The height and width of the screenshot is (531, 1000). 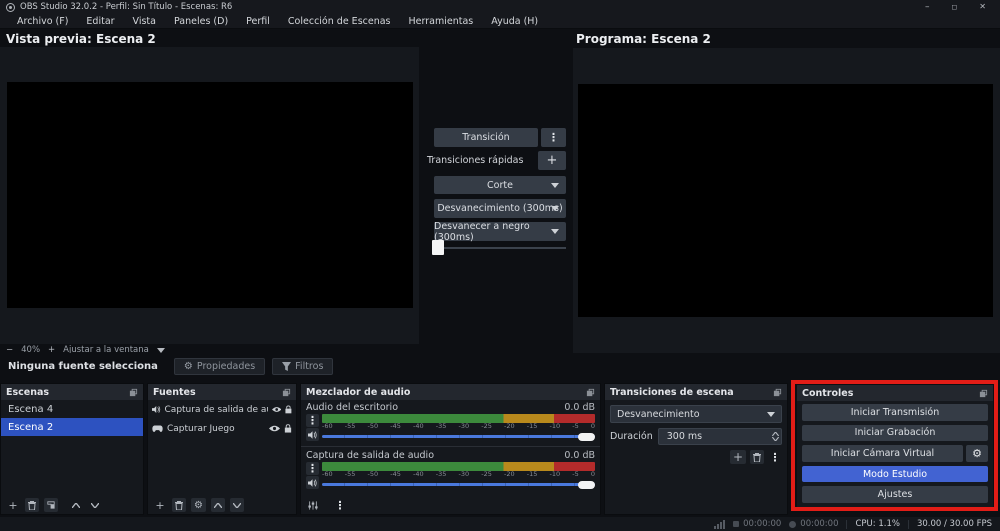 I want to click on channel-level: 0.0 dB, so click(x=579, y=407).